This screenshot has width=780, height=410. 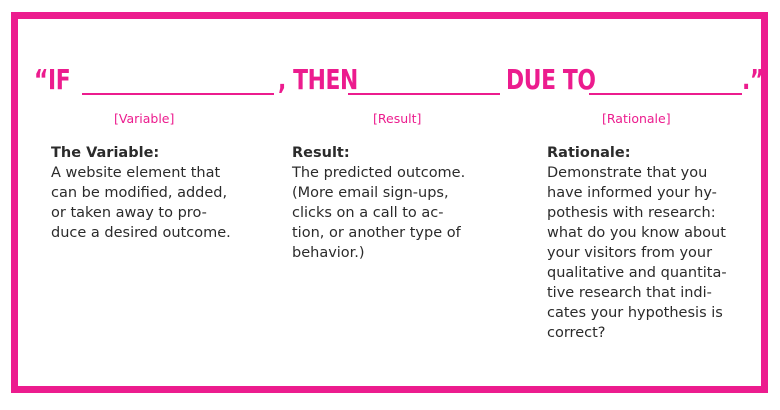 What do you see at coordinates (632, 193) in the screenshot?
I see `column-rationale-line: have informed your hy-` at bounding box center [632, 193].